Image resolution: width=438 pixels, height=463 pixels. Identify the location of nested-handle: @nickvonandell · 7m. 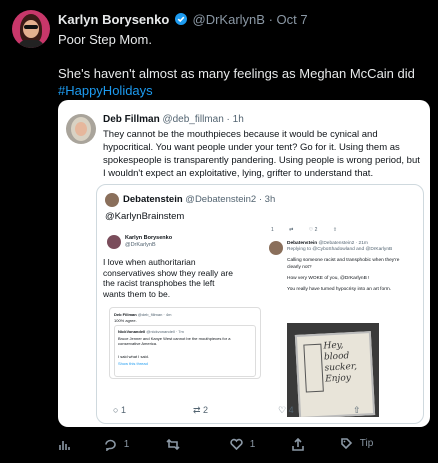
(165, 331).